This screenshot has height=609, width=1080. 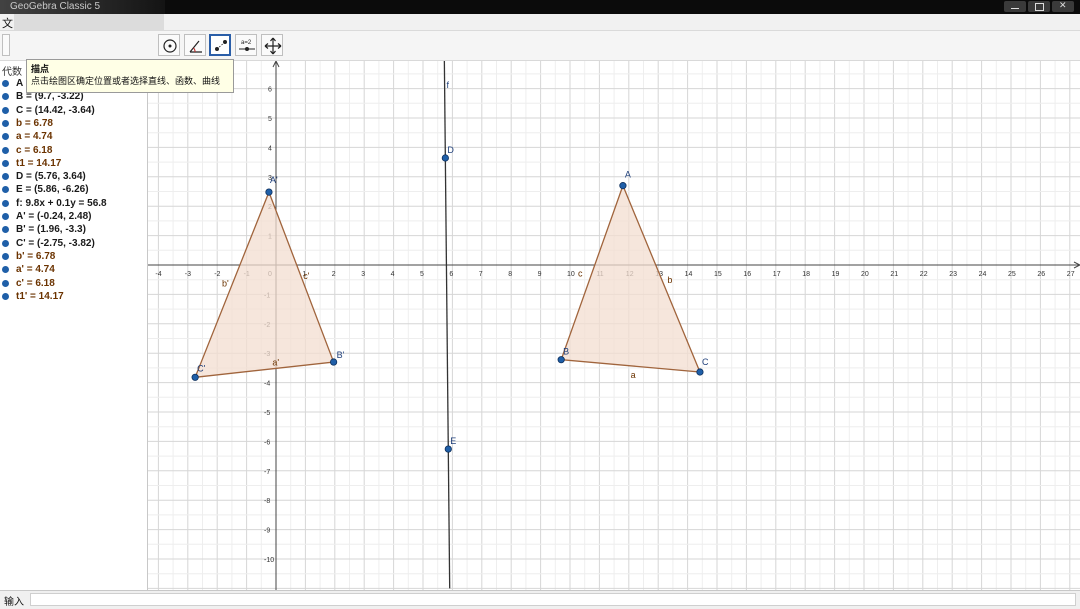 I want to click on slider-tool-button: a=2, so click(x=246, y=45).